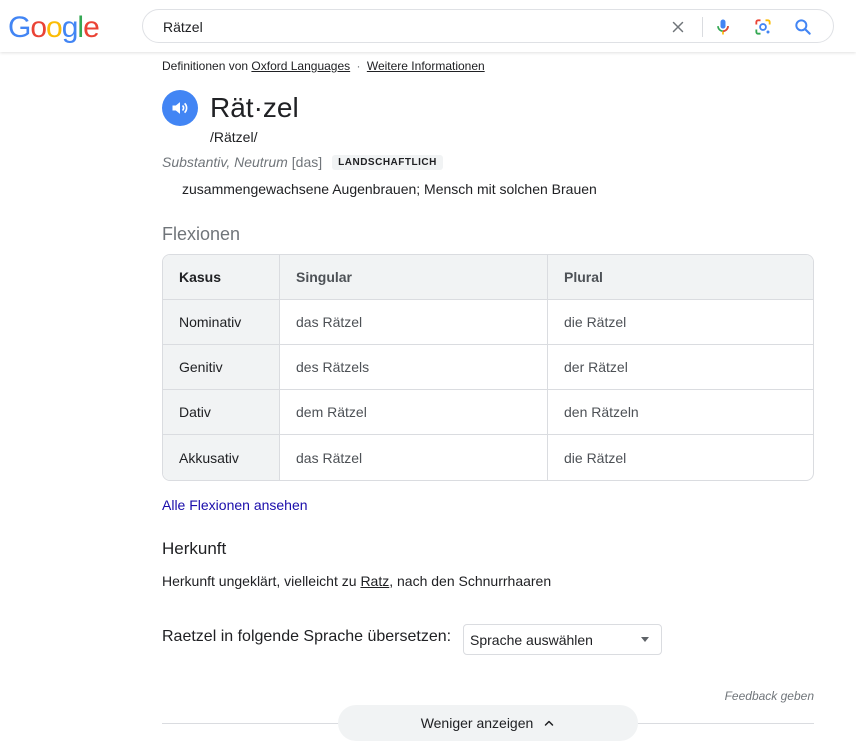 Image resolution: width=856 pixels, height=750 pixels. I want to click on origin-link-ratz: Ratz, so click(374, 581).